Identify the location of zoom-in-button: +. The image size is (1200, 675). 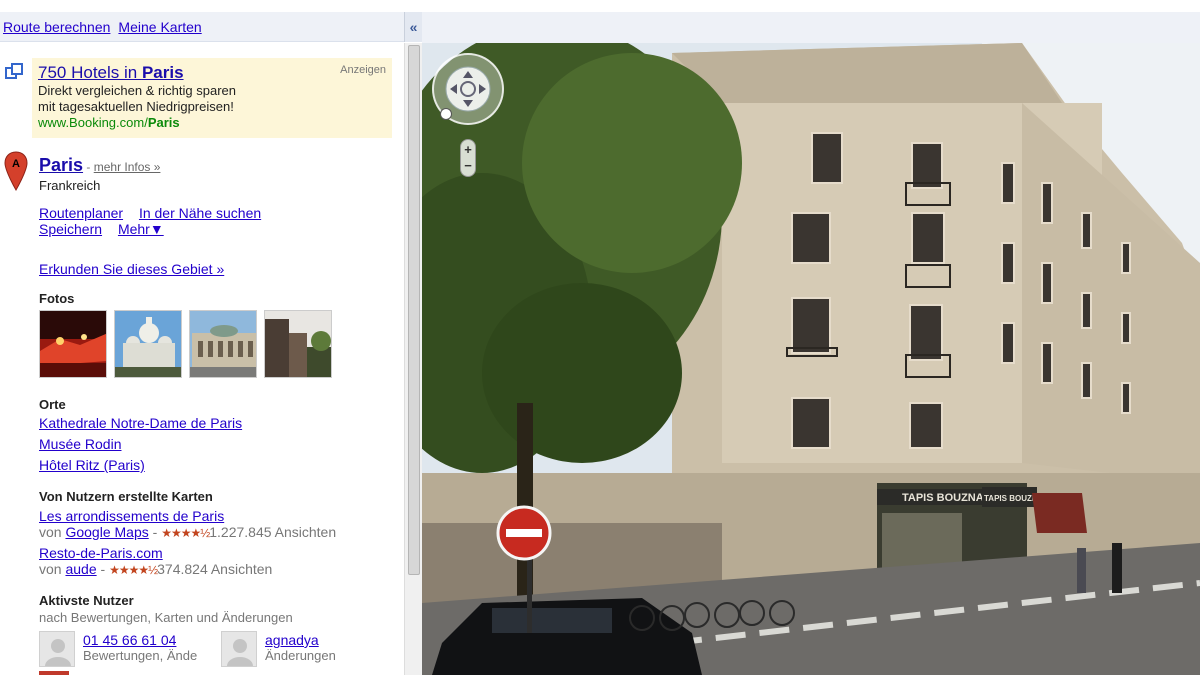
(468, 149).